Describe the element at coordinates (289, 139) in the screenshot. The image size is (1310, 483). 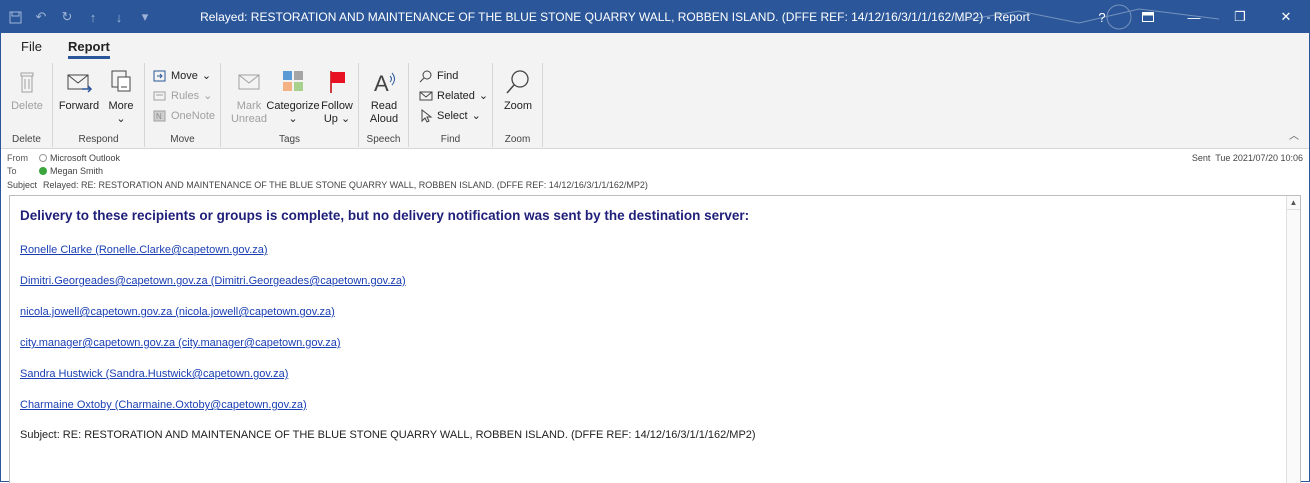
I see `group-tags-label: Tags` at that location.